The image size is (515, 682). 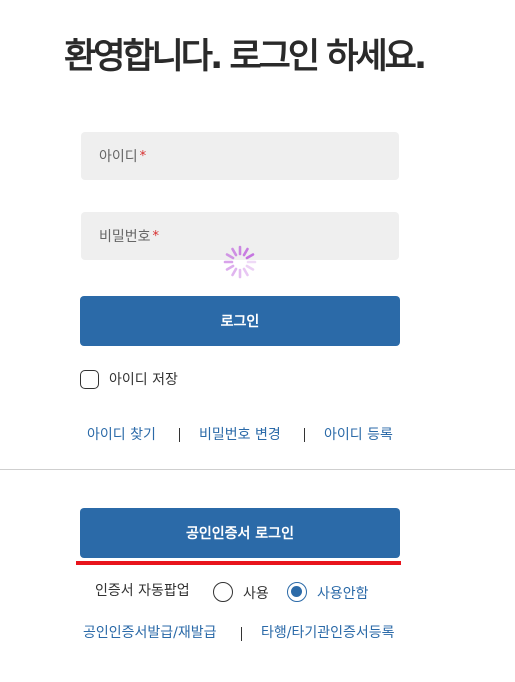 I want to click on radio-no-use-label: 사용안함, so click(x=343, y=593).